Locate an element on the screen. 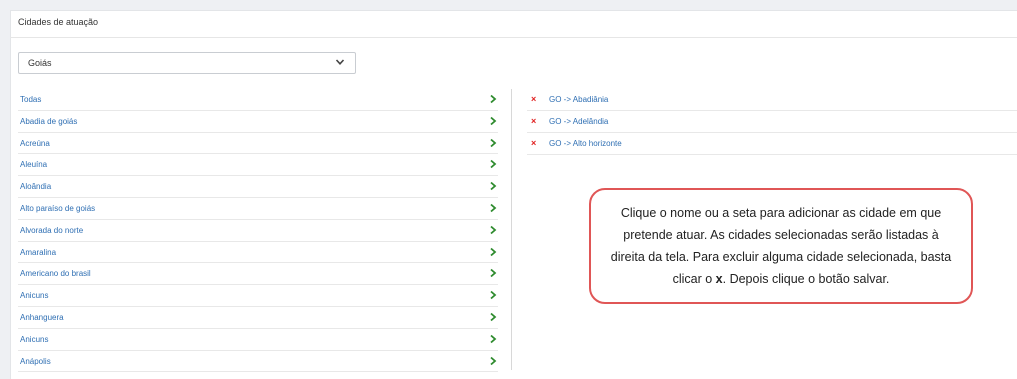 The image size is (1017, 379). city-name-link: Amaralina is located at coordinates (38, 252).